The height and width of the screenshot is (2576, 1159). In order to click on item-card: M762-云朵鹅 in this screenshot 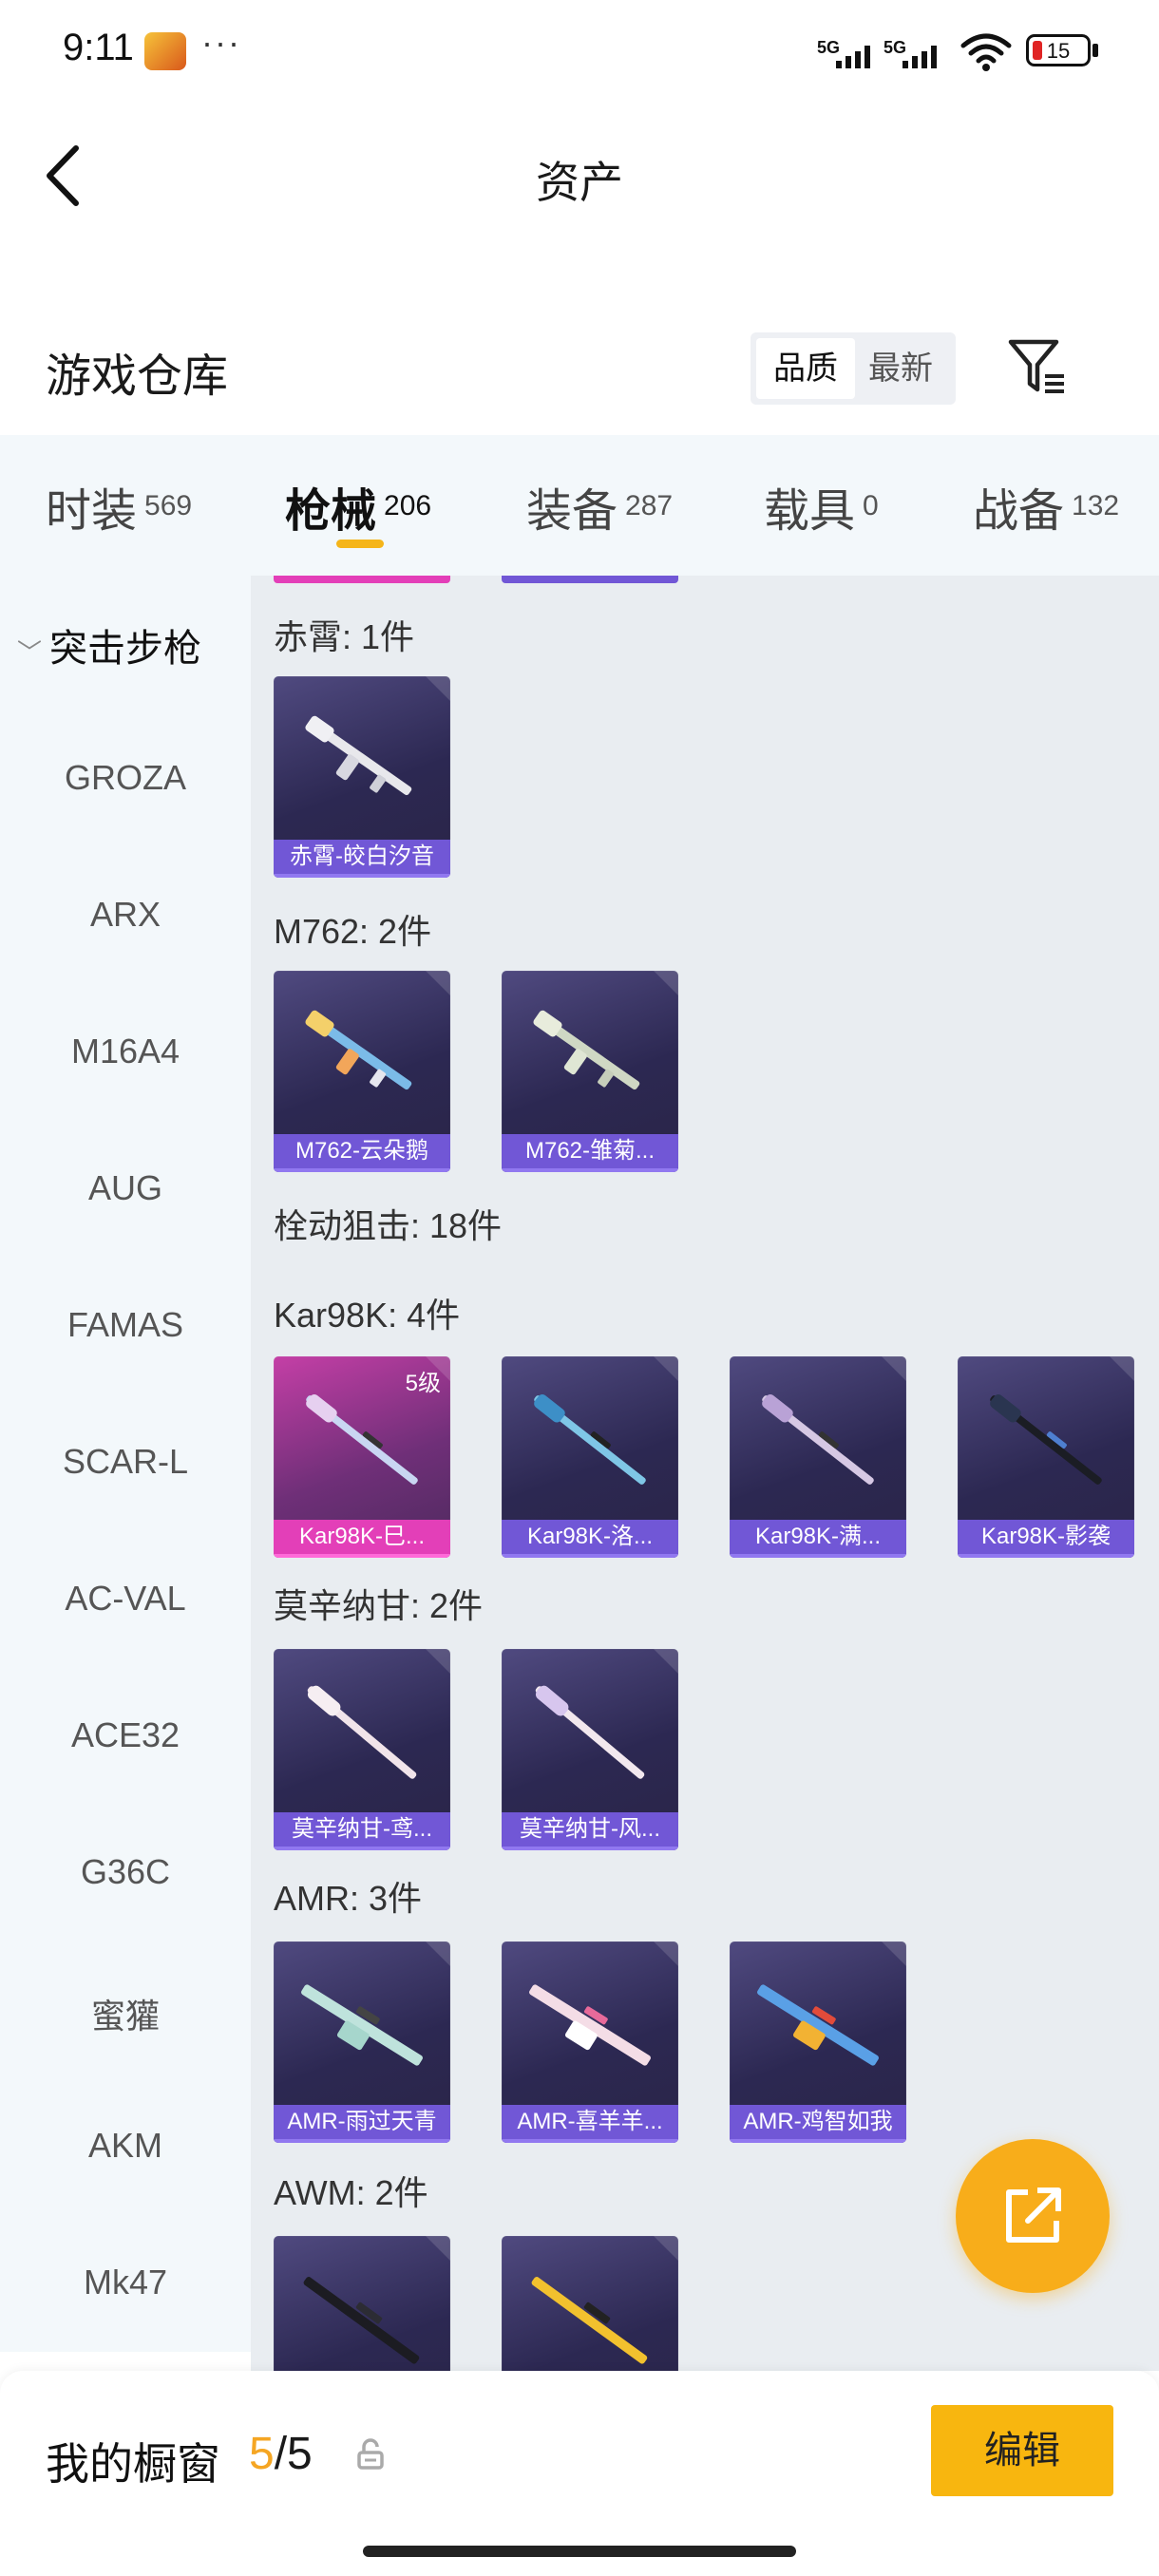, I will do `click(362, 1071)`.